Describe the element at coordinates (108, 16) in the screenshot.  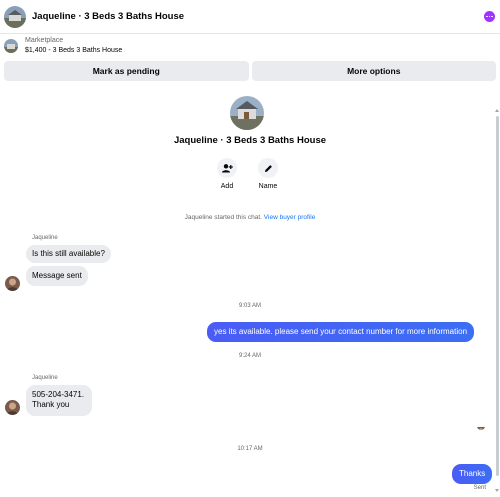
I see `chat-title: Jaqueline · 3 Beds 3 Baths House` at that location.